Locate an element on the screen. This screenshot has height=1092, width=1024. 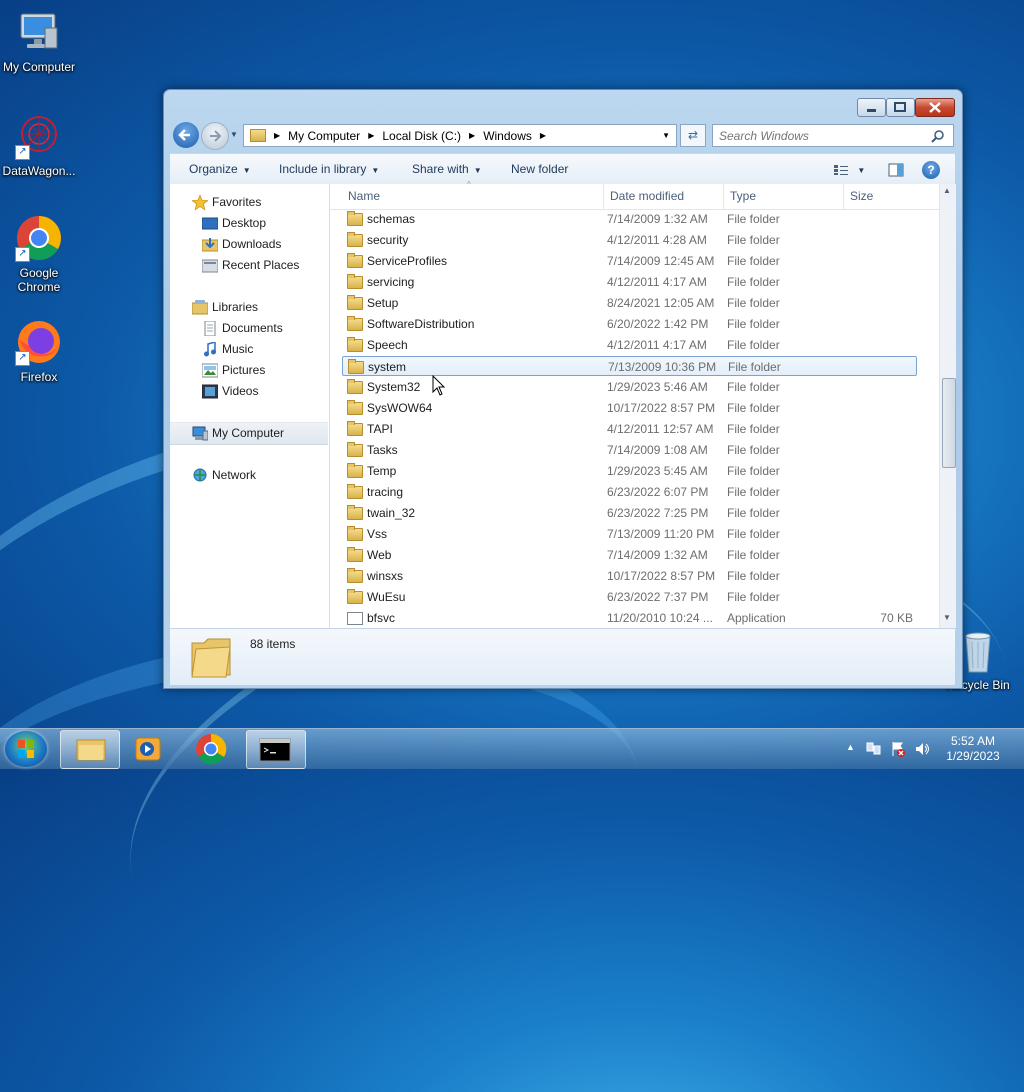
change-view-button: ▼ is located at coordinates (849, 169).